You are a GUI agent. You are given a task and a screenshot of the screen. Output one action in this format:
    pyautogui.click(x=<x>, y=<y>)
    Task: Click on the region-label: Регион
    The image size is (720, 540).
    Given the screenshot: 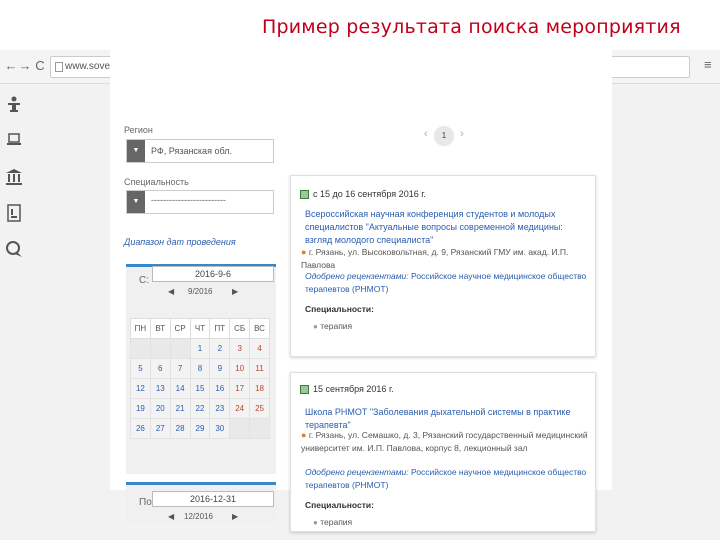 What is the action you would take?
    pyautogui.click(x=138, y=130)
    